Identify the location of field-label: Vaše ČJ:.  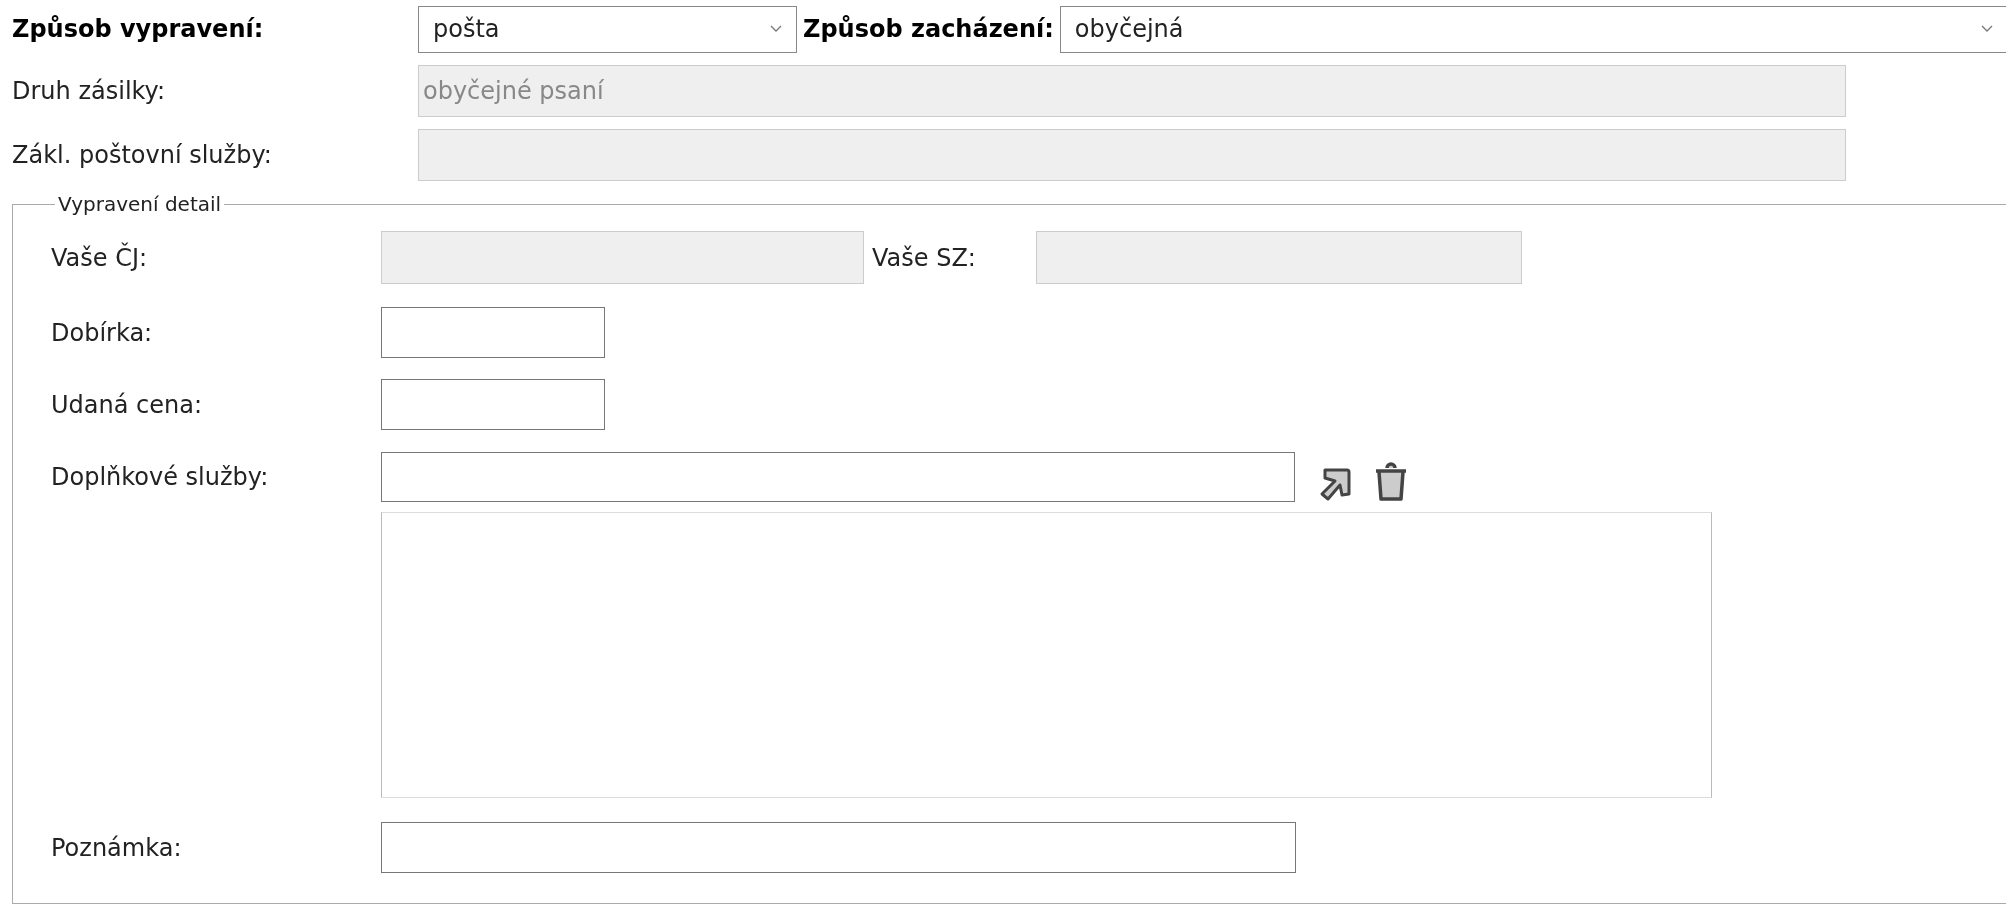
(100, 257).